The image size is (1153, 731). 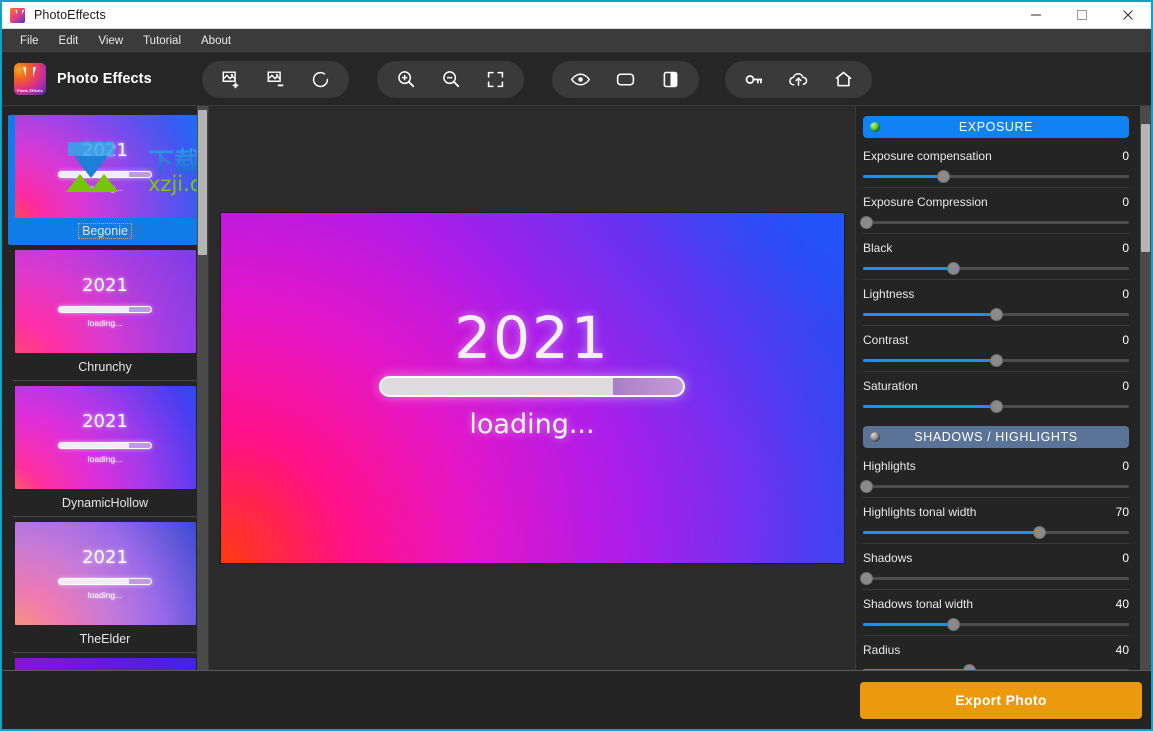 I want to click on home-icon, so click(x=843, y=79).